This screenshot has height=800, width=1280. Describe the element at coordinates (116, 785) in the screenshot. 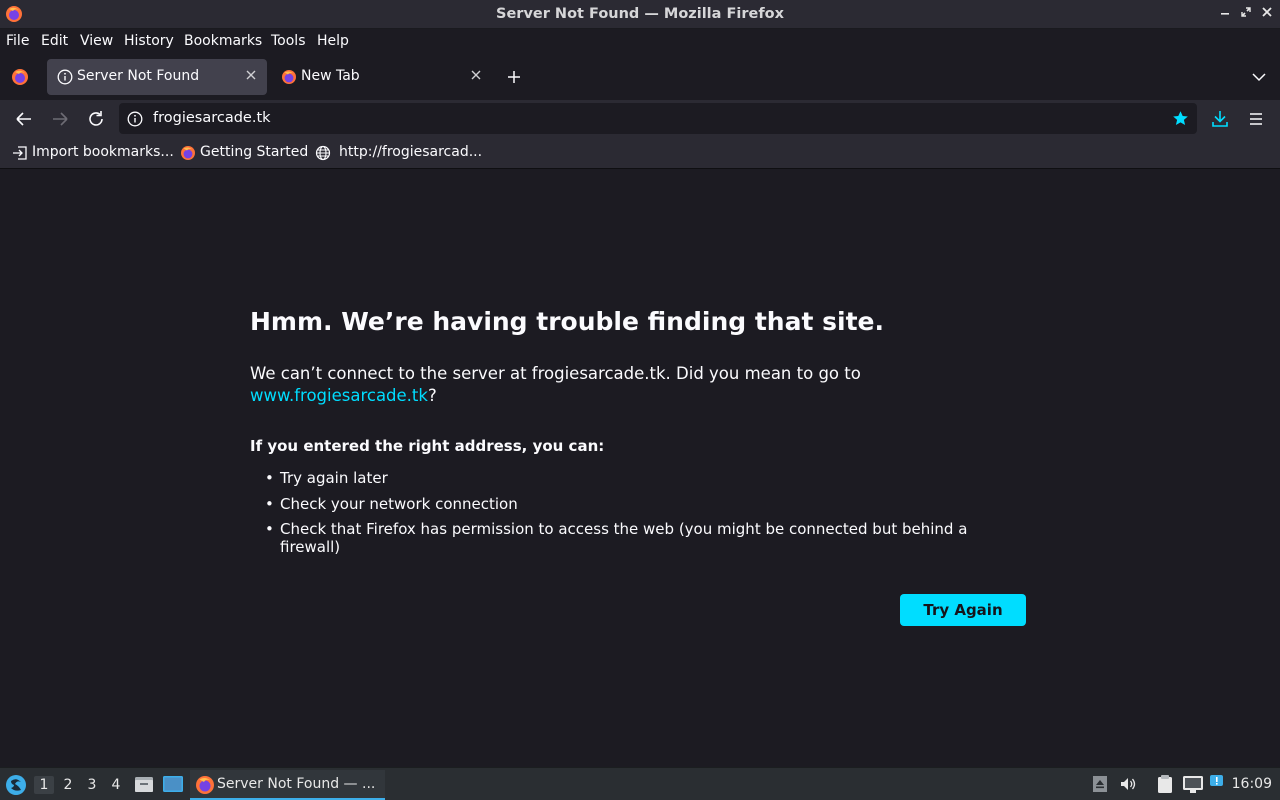

I see `workspace-4: 4` at that location.